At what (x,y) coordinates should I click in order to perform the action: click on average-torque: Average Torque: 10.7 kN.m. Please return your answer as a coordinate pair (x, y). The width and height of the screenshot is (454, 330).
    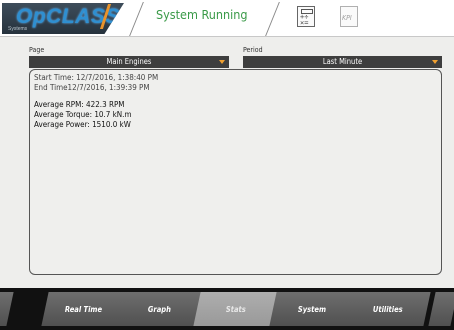
    Looking at the image, I should click on (83, 114).